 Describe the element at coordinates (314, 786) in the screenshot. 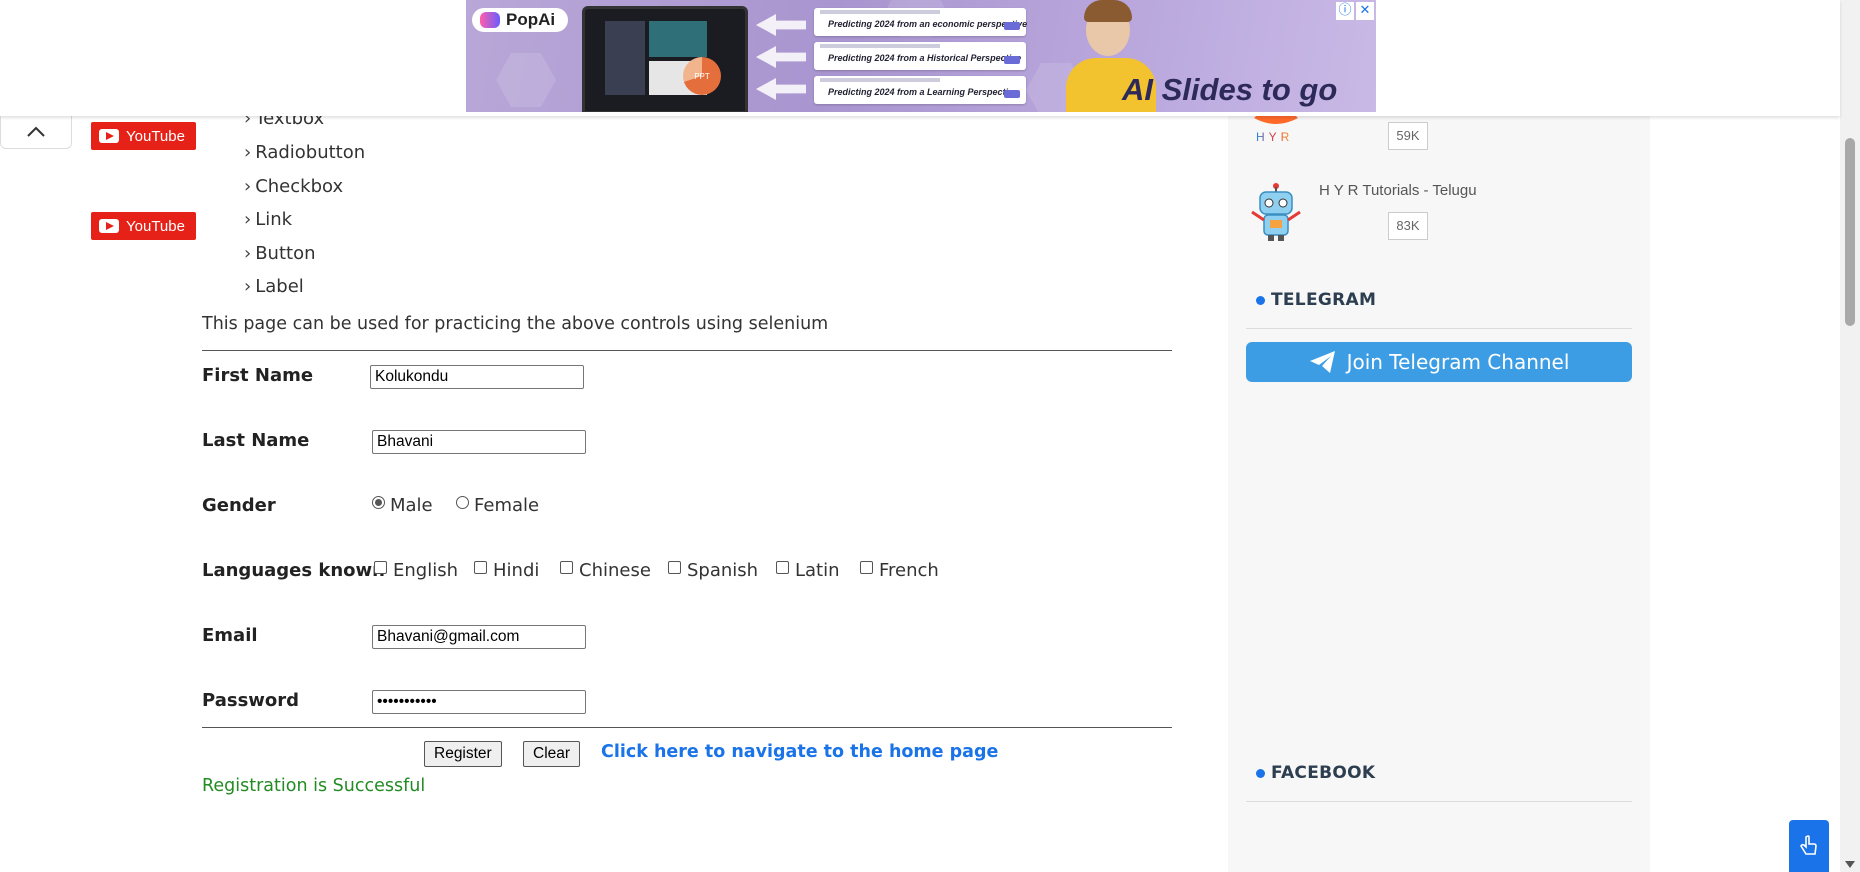

I see `success-message: Registration is Successful` at that location.